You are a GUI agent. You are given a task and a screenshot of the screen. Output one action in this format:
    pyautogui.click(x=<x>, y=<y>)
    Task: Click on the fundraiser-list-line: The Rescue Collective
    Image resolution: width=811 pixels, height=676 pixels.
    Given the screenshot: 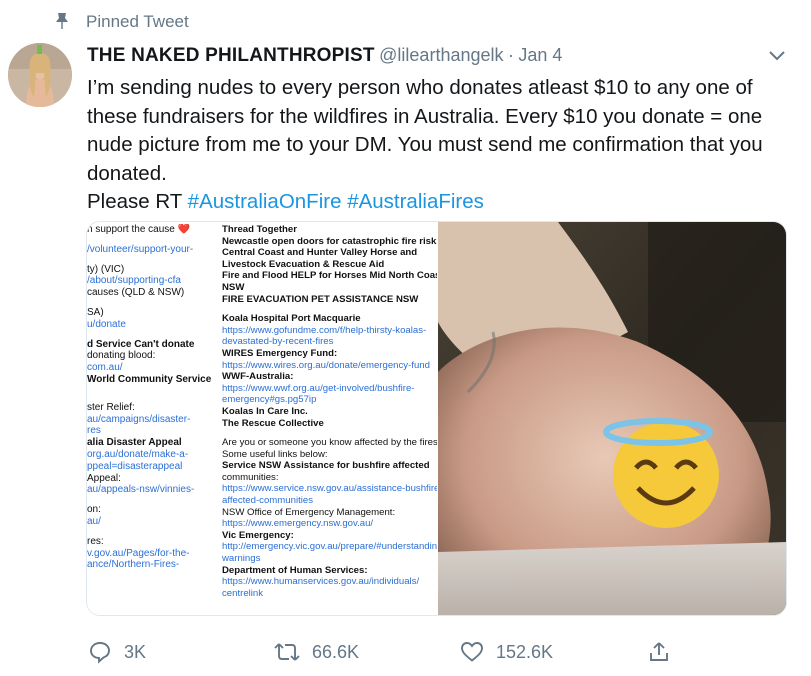 What is the action you would take?
    pyautogui.click(x=273, y=423)
    